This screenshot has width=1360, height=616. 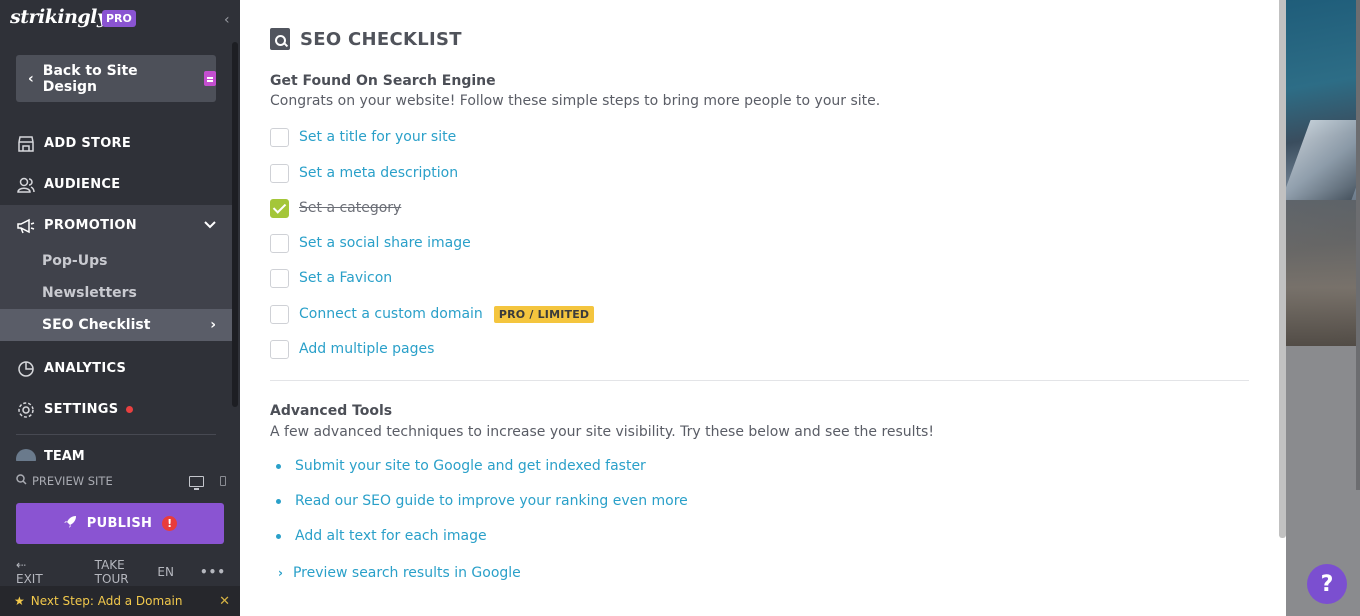 I want to click on page-title: SEO CHECKLIST, so click(x=381, y=39).